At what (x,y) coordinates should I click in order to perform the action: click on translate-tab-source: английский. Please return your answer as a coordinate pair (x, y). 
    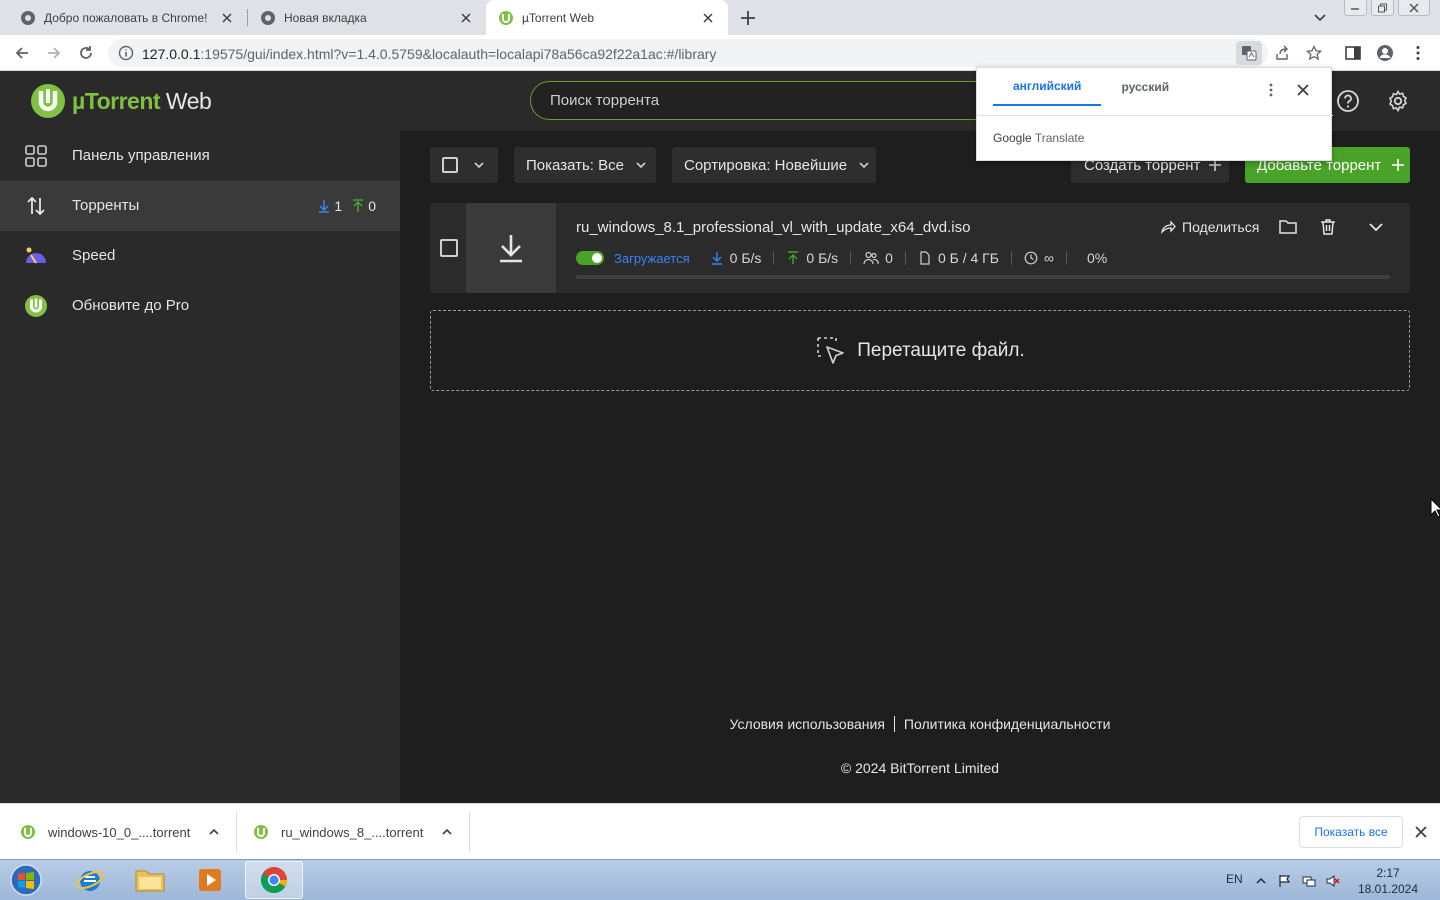
    Looking at the image, I should click on (1047, 87).